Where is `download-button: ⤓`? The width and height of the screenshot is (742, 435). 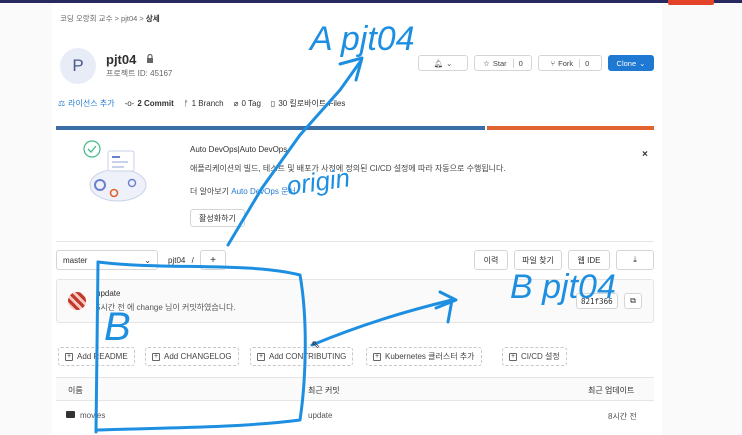 download-button: ⤓ is located at coordinates (635, 260).